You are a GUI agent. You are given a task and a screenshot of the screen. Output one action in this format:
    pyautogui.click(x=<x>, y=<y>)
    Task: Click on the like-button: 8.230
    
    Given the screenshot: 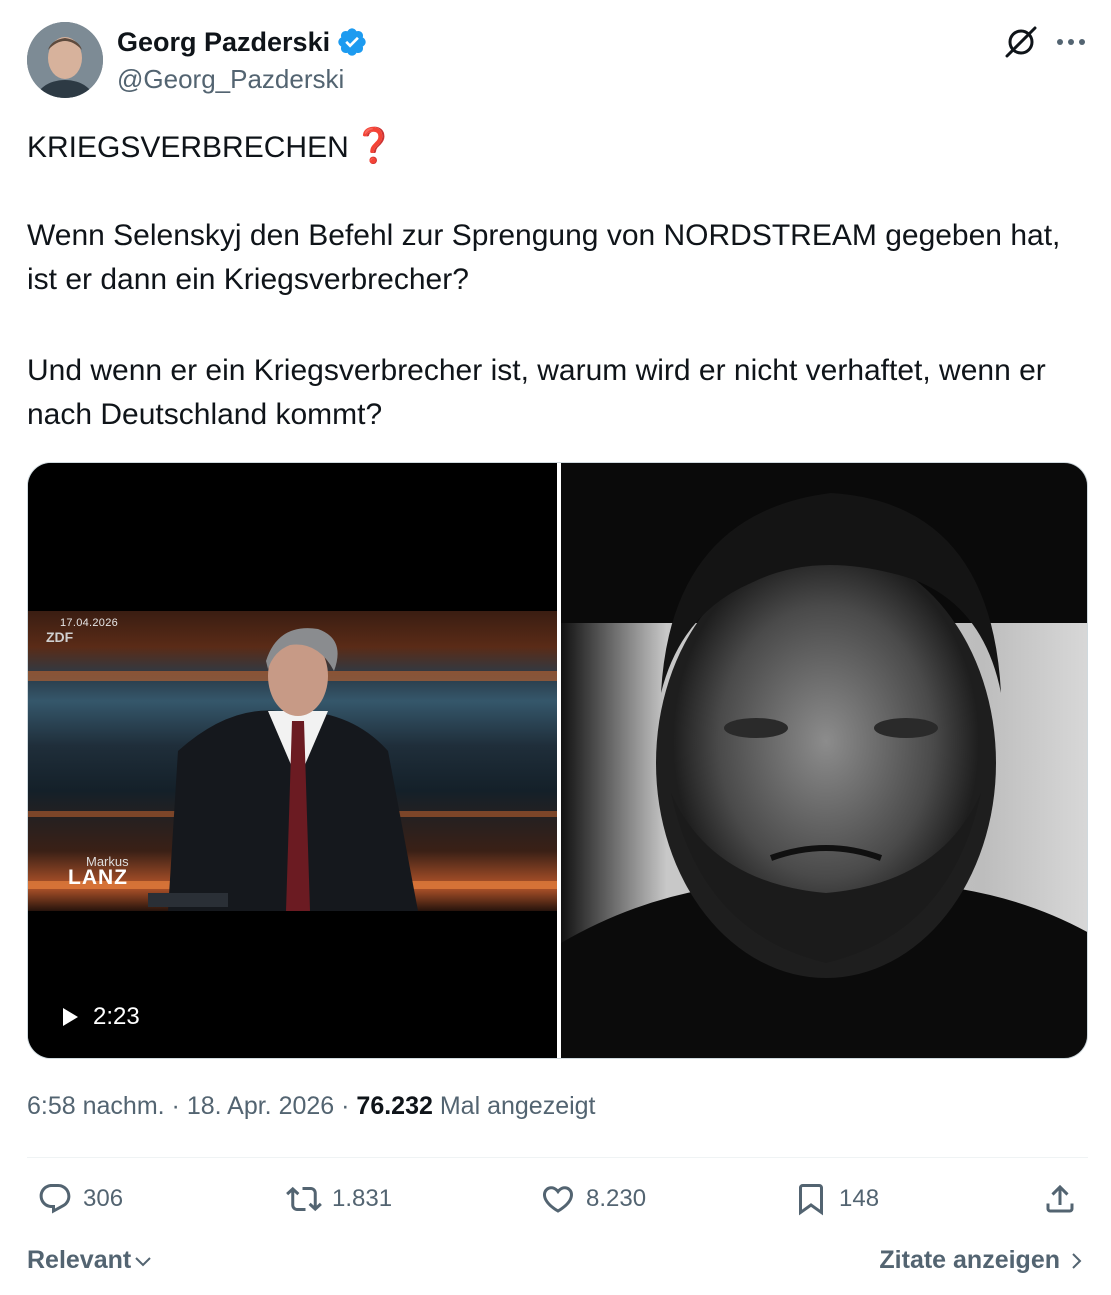 What is the action you would take?
    pyautogui.click(x=593, y=1199)
    